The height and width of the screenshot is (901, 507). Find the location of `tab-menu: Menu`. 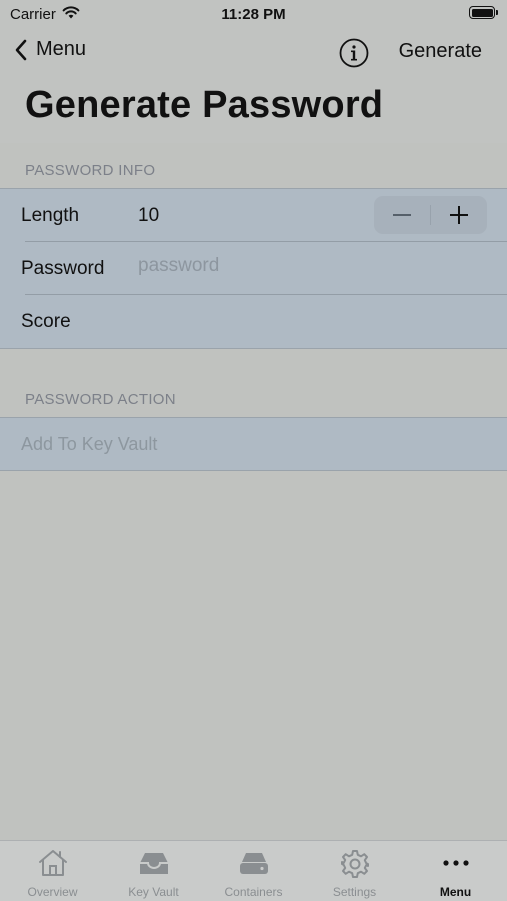

tab-menu: Menu is located at coordinates (455, 871).